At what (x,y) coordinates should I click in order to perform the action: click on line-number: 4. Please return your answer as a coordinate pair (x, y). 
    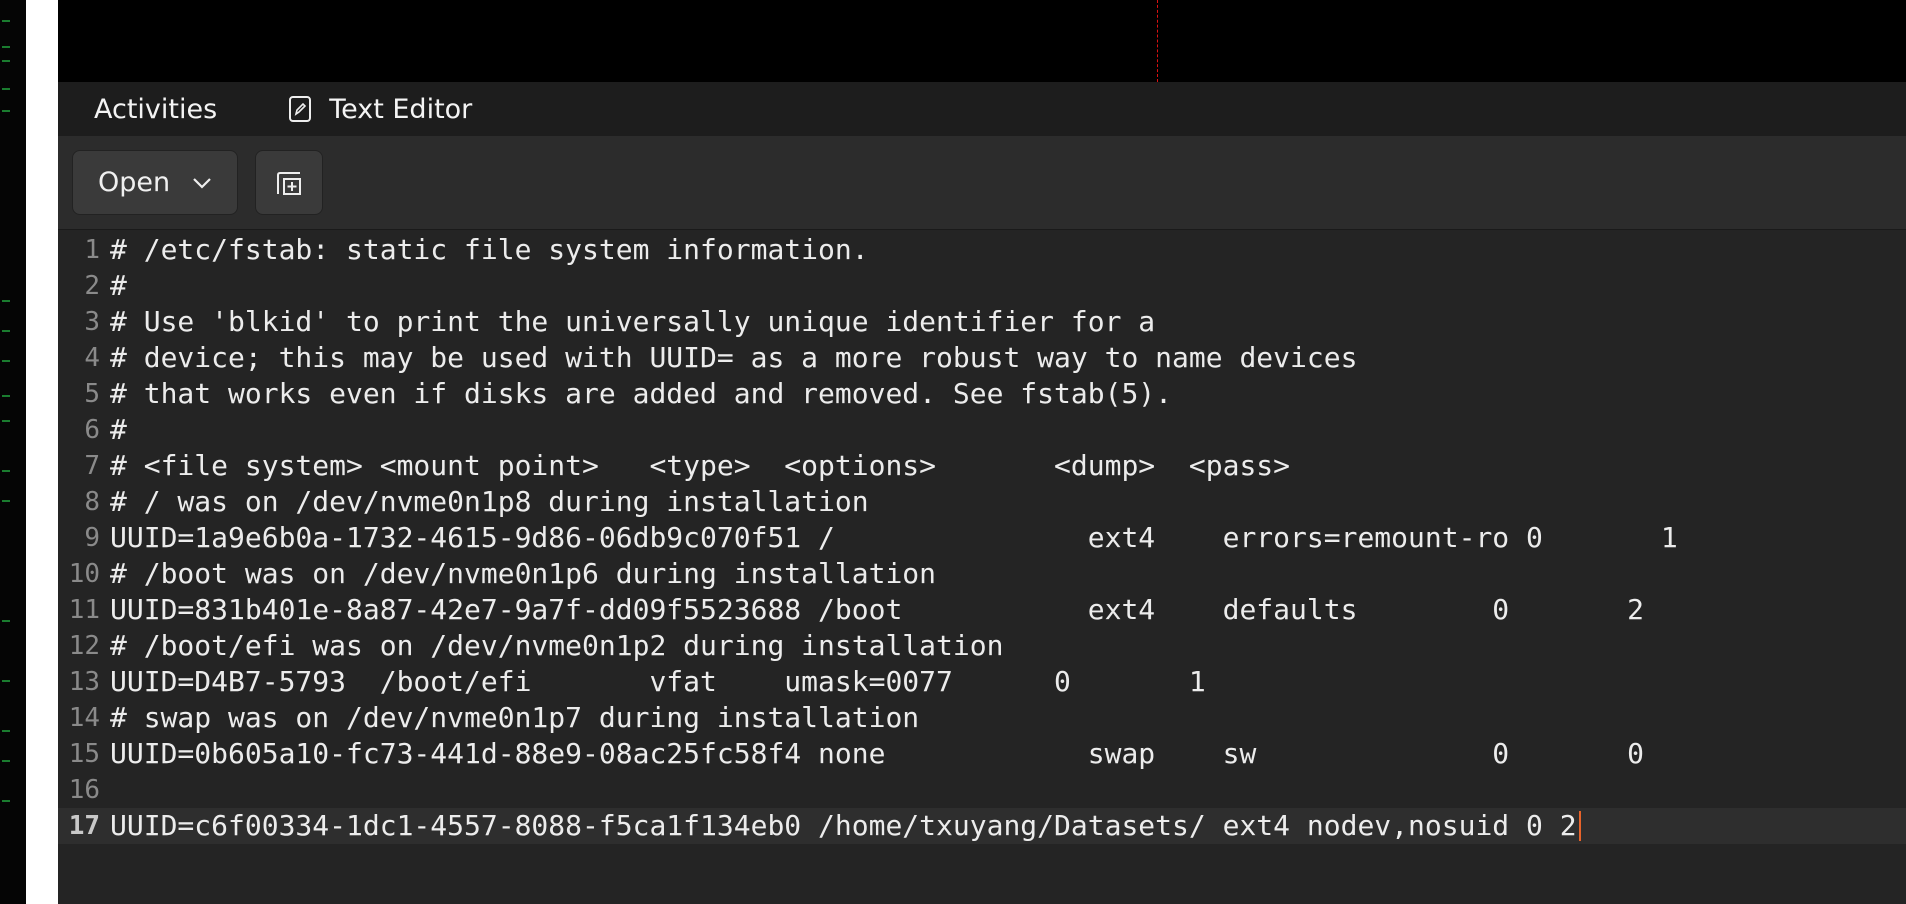
    Looking at the image, I should click on (92, 358).